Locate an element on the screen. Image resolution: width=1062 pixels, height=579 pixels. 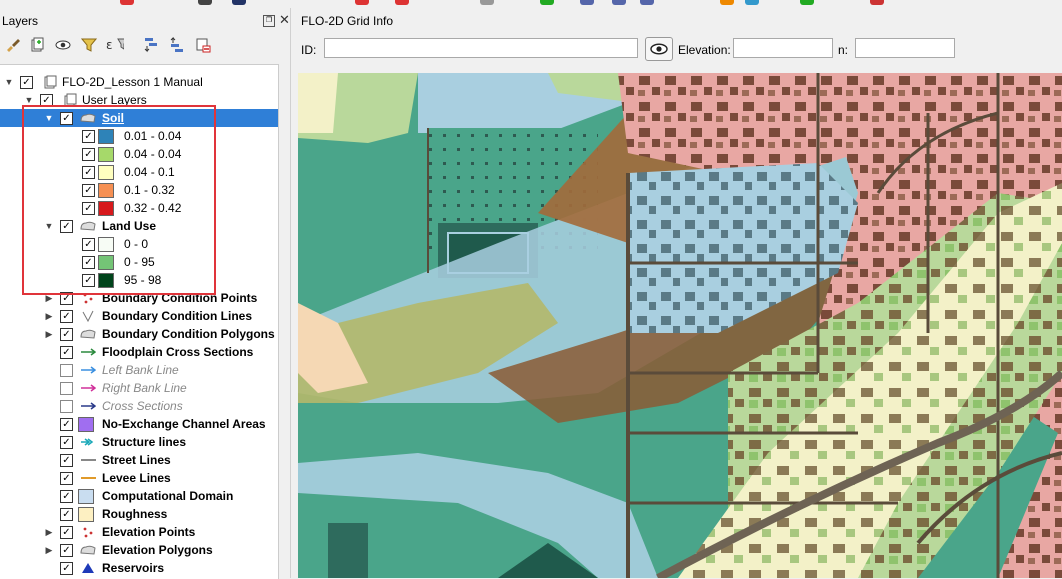
layer-row: ▶✓Boundary Condition Polygons is located at coordinates (139, 334).